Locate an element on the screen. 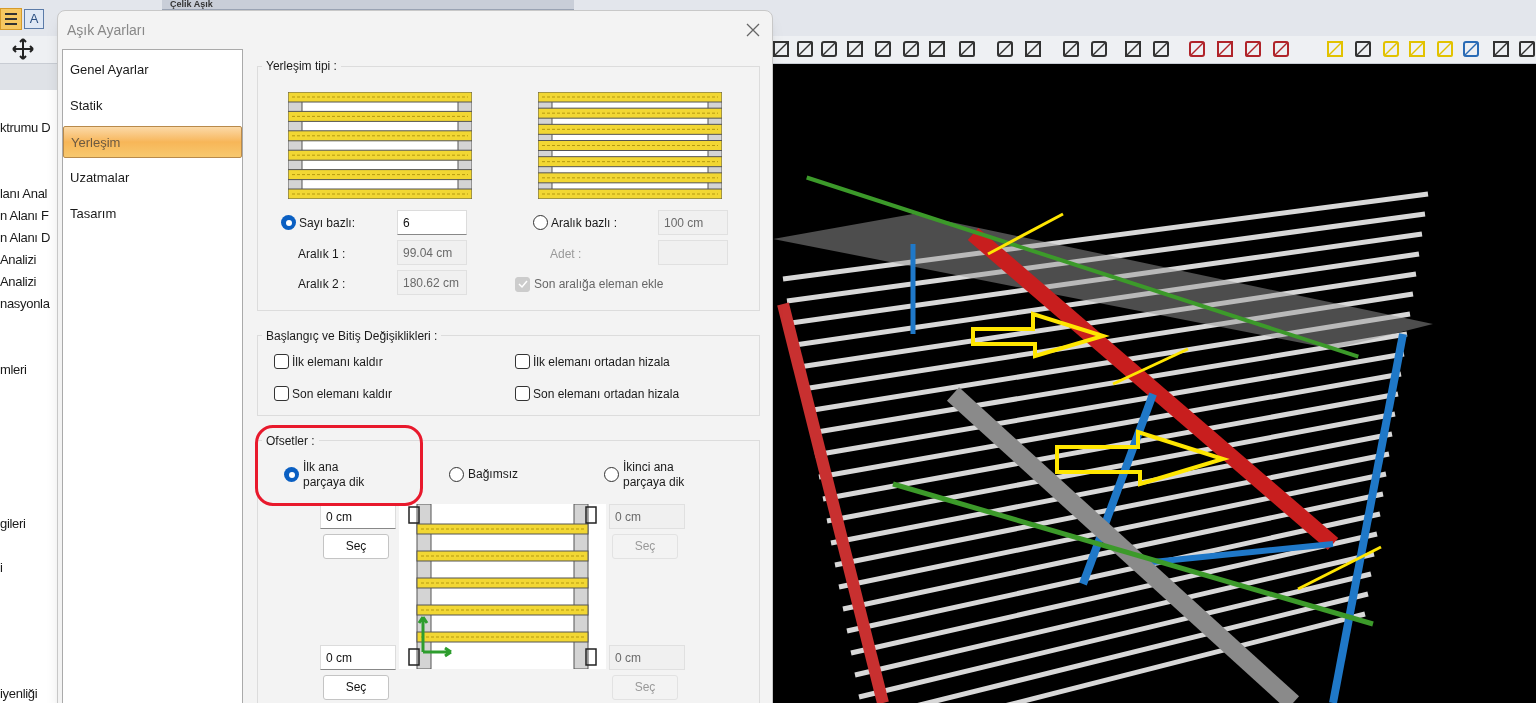  option-checkbox: İlk elemanı ortadan hizala is located at coordinates (629, 361).